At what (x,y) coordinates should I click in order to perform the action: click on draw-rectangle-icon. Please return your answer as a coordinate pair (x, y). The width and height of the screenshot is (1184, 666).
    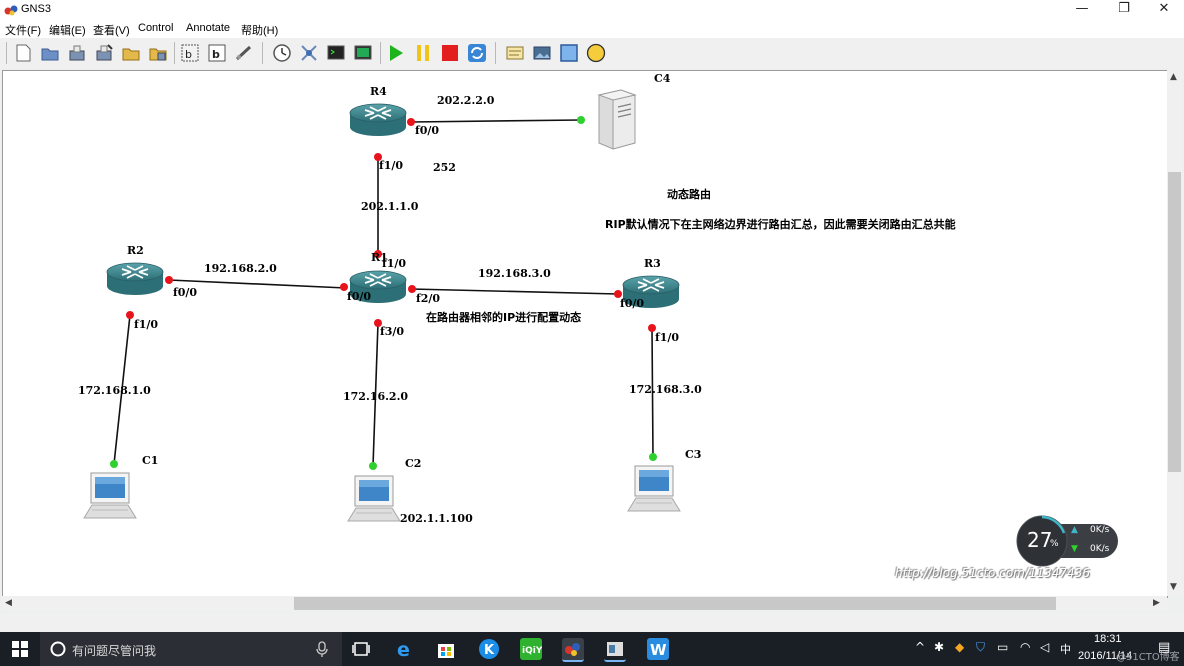
    Looking at the image, I should click on (569, 53).